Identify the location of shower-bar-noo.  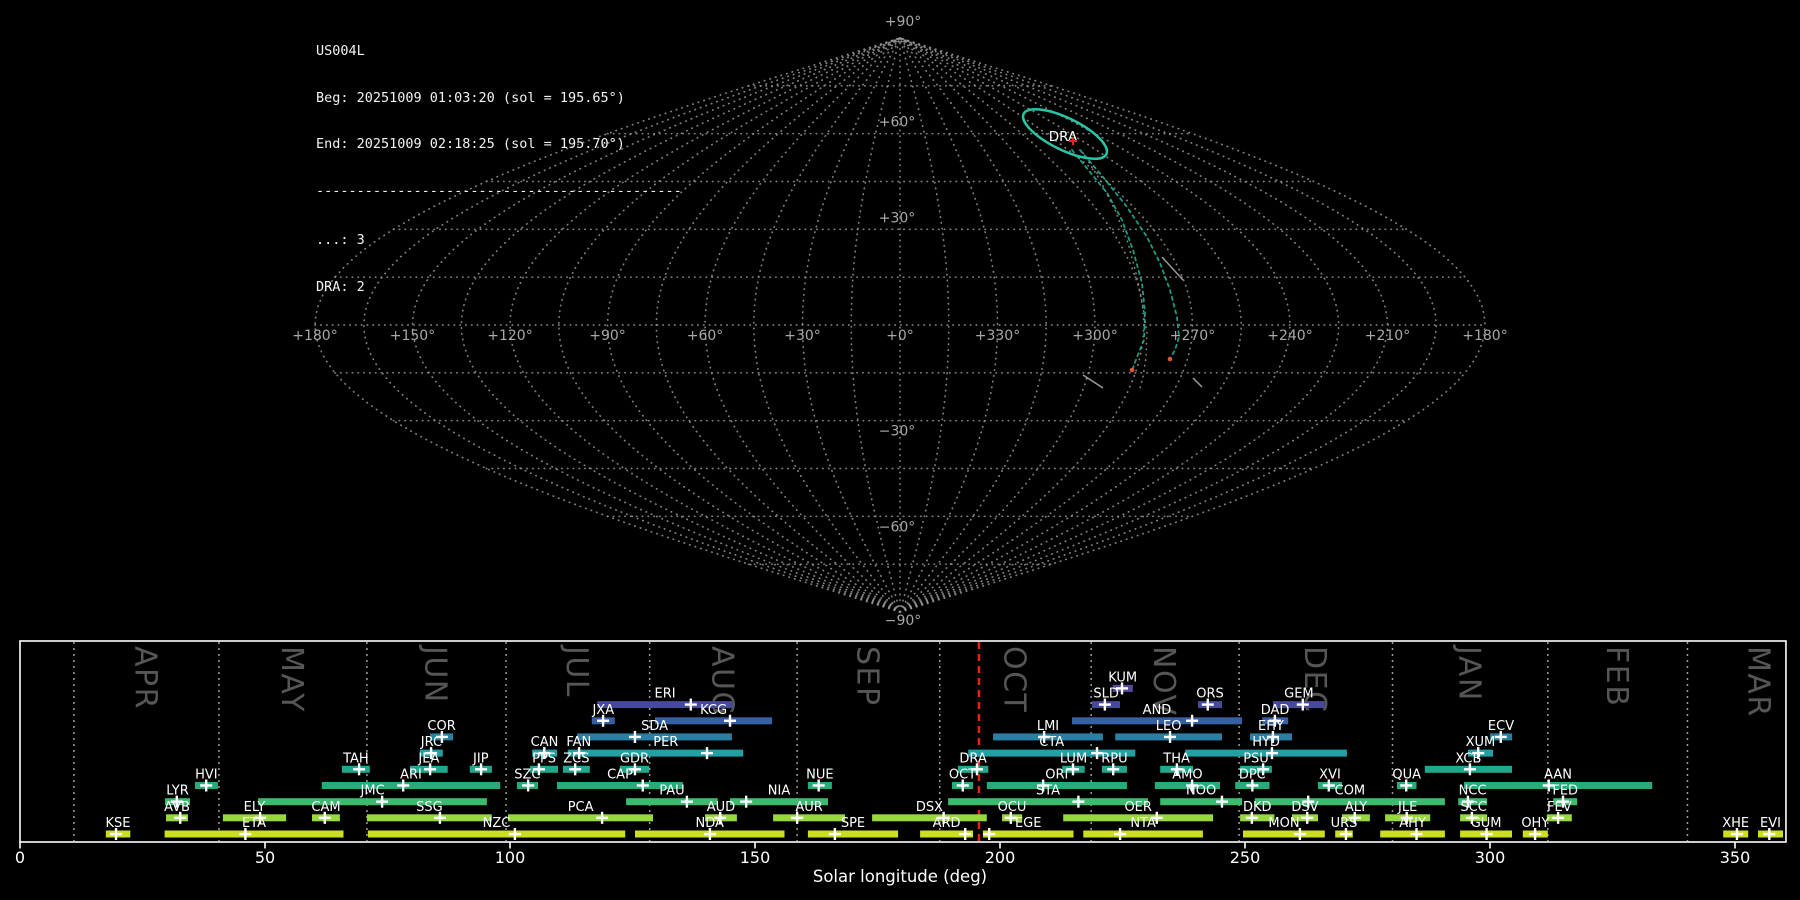
(1201, 802).